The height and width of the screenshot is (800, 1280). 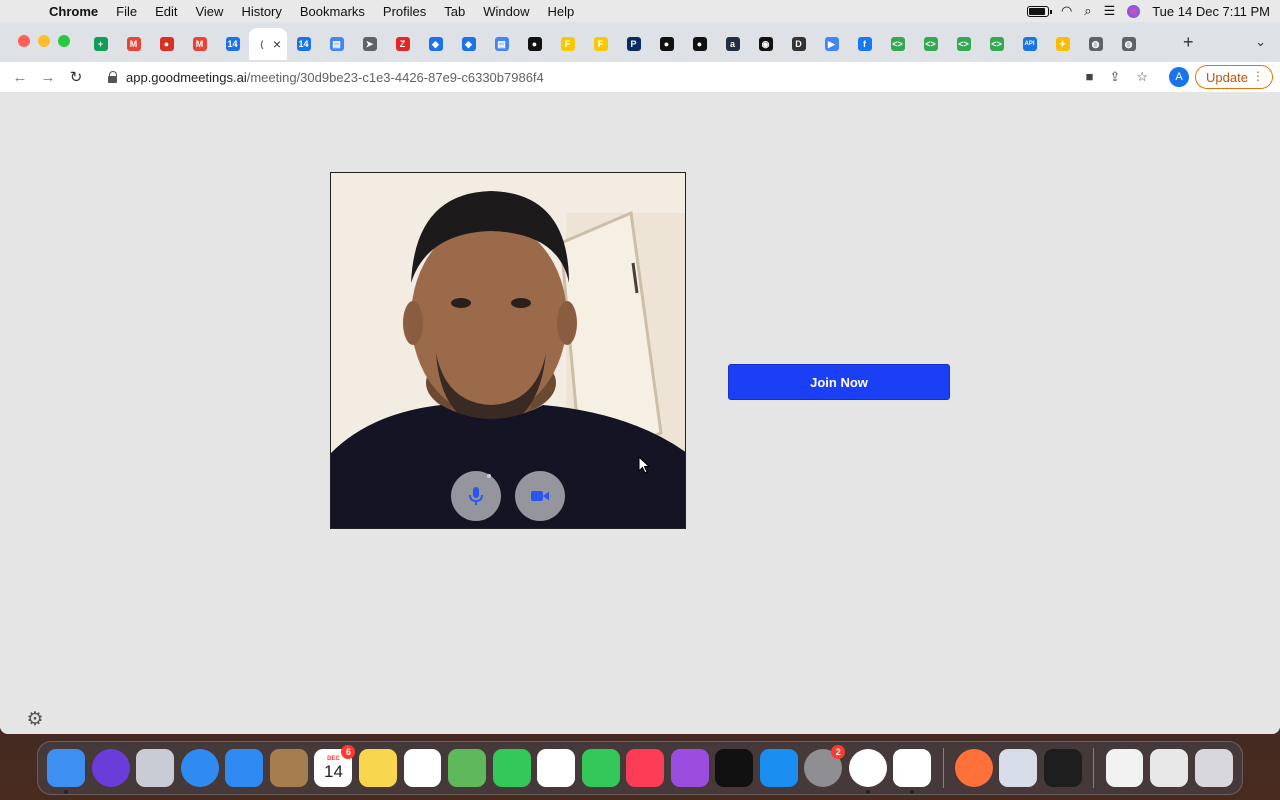 What do you see at coordinates (126, 11) in the screenshot?
I see `menu-file: File` at bounding box center [126, 11].